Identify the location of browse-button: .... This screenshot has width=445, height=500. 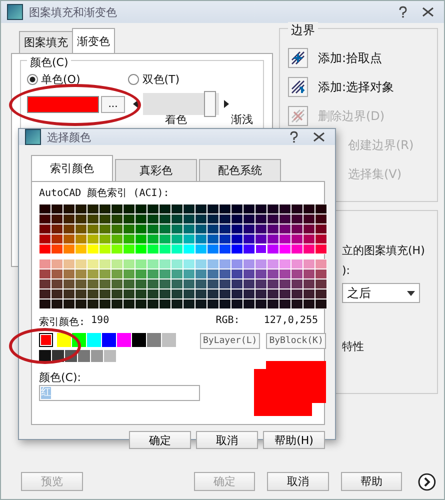
(113, 104).